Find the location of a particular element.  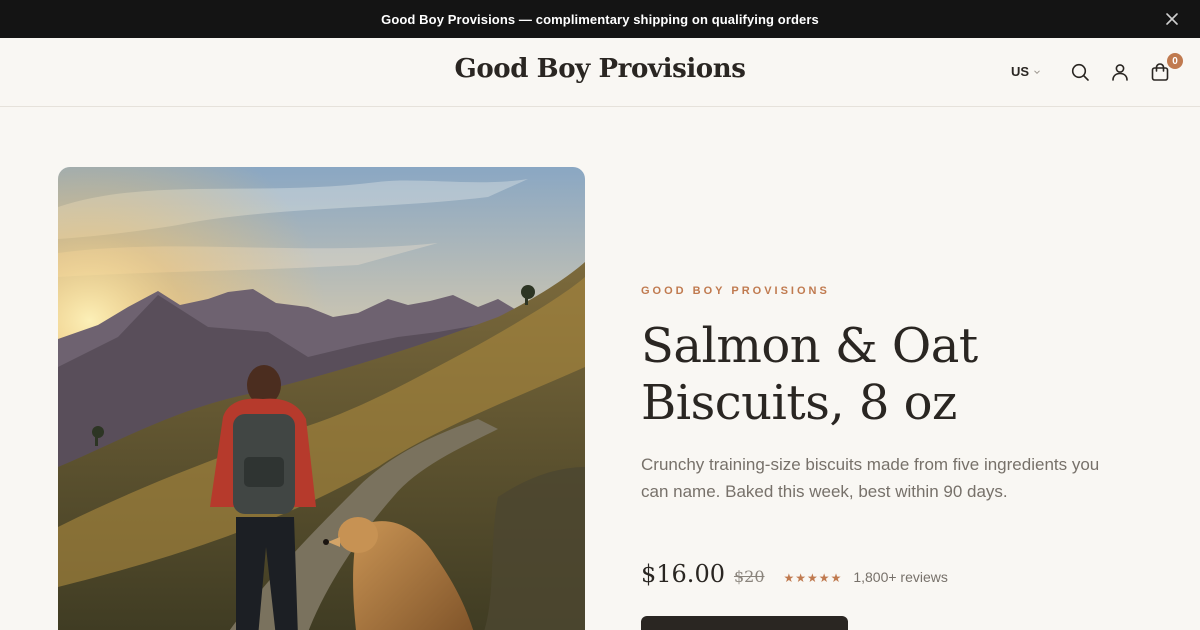

cart-count-badge: 0 is located at coordinates (1175, 61).